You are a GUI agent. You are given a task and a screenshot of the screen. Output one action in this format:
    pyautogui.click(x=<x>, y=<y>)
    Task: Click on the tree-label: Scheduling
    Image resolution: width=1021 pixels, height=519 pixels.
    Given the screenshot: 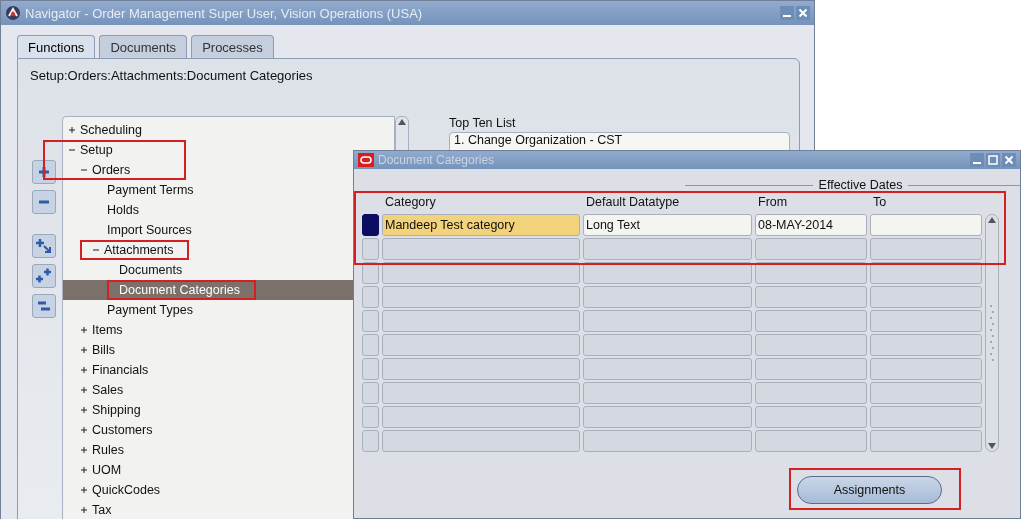 What is the action you would take?
    pyautogui.click(x=111, y=130)
    